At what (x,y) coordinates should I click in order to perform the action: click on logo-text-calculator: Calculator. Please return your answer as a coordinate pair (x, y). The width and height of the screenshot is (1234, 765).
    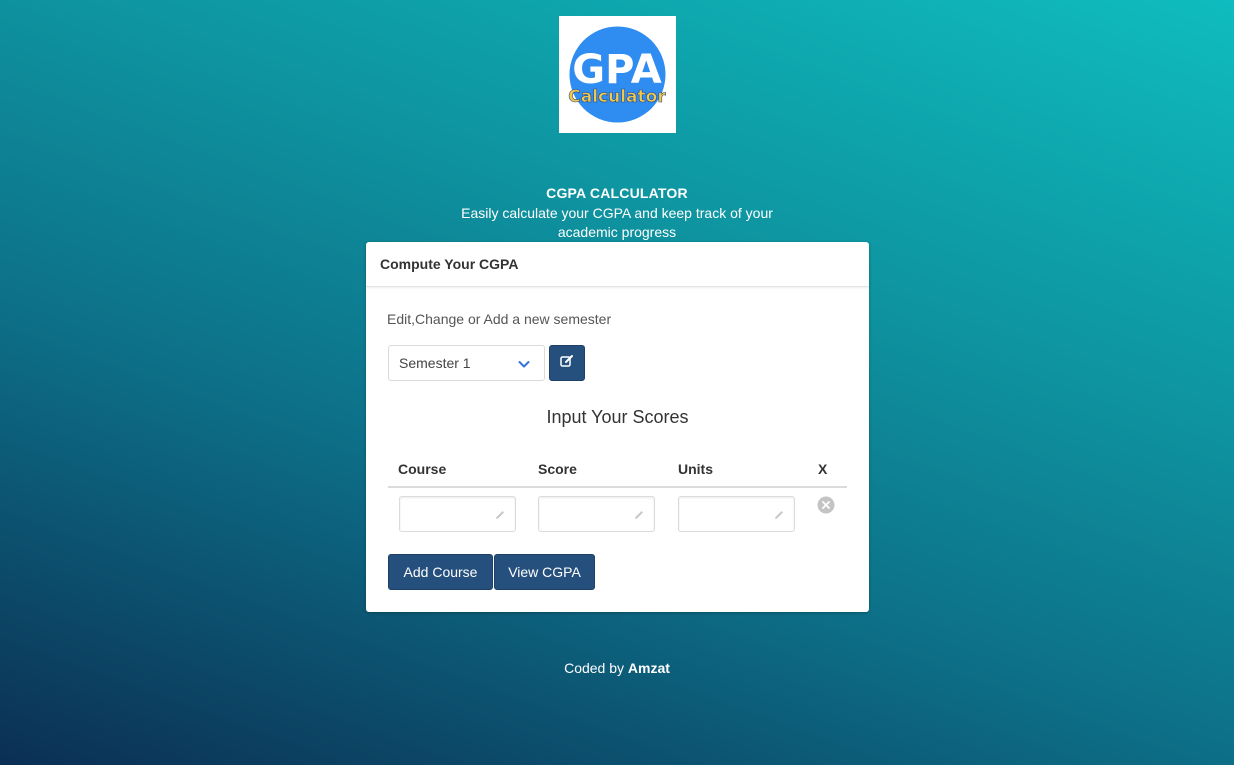
    Looking at the image, I should click on (617, 97).